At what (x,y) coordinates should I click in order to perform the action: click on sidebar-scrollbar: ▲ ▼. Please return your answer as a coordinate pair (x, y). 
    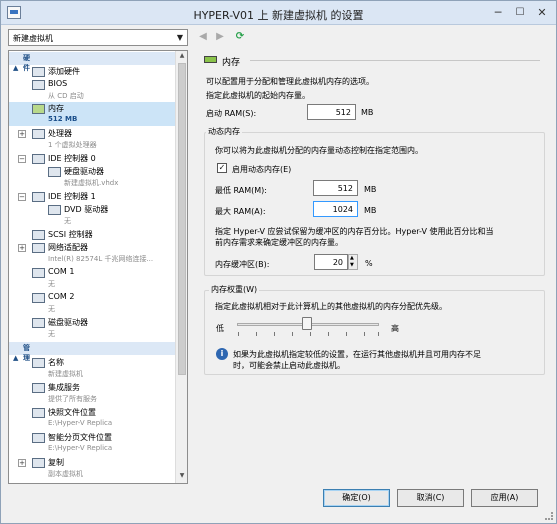
    Looking at the image, I should click on (181, 267).